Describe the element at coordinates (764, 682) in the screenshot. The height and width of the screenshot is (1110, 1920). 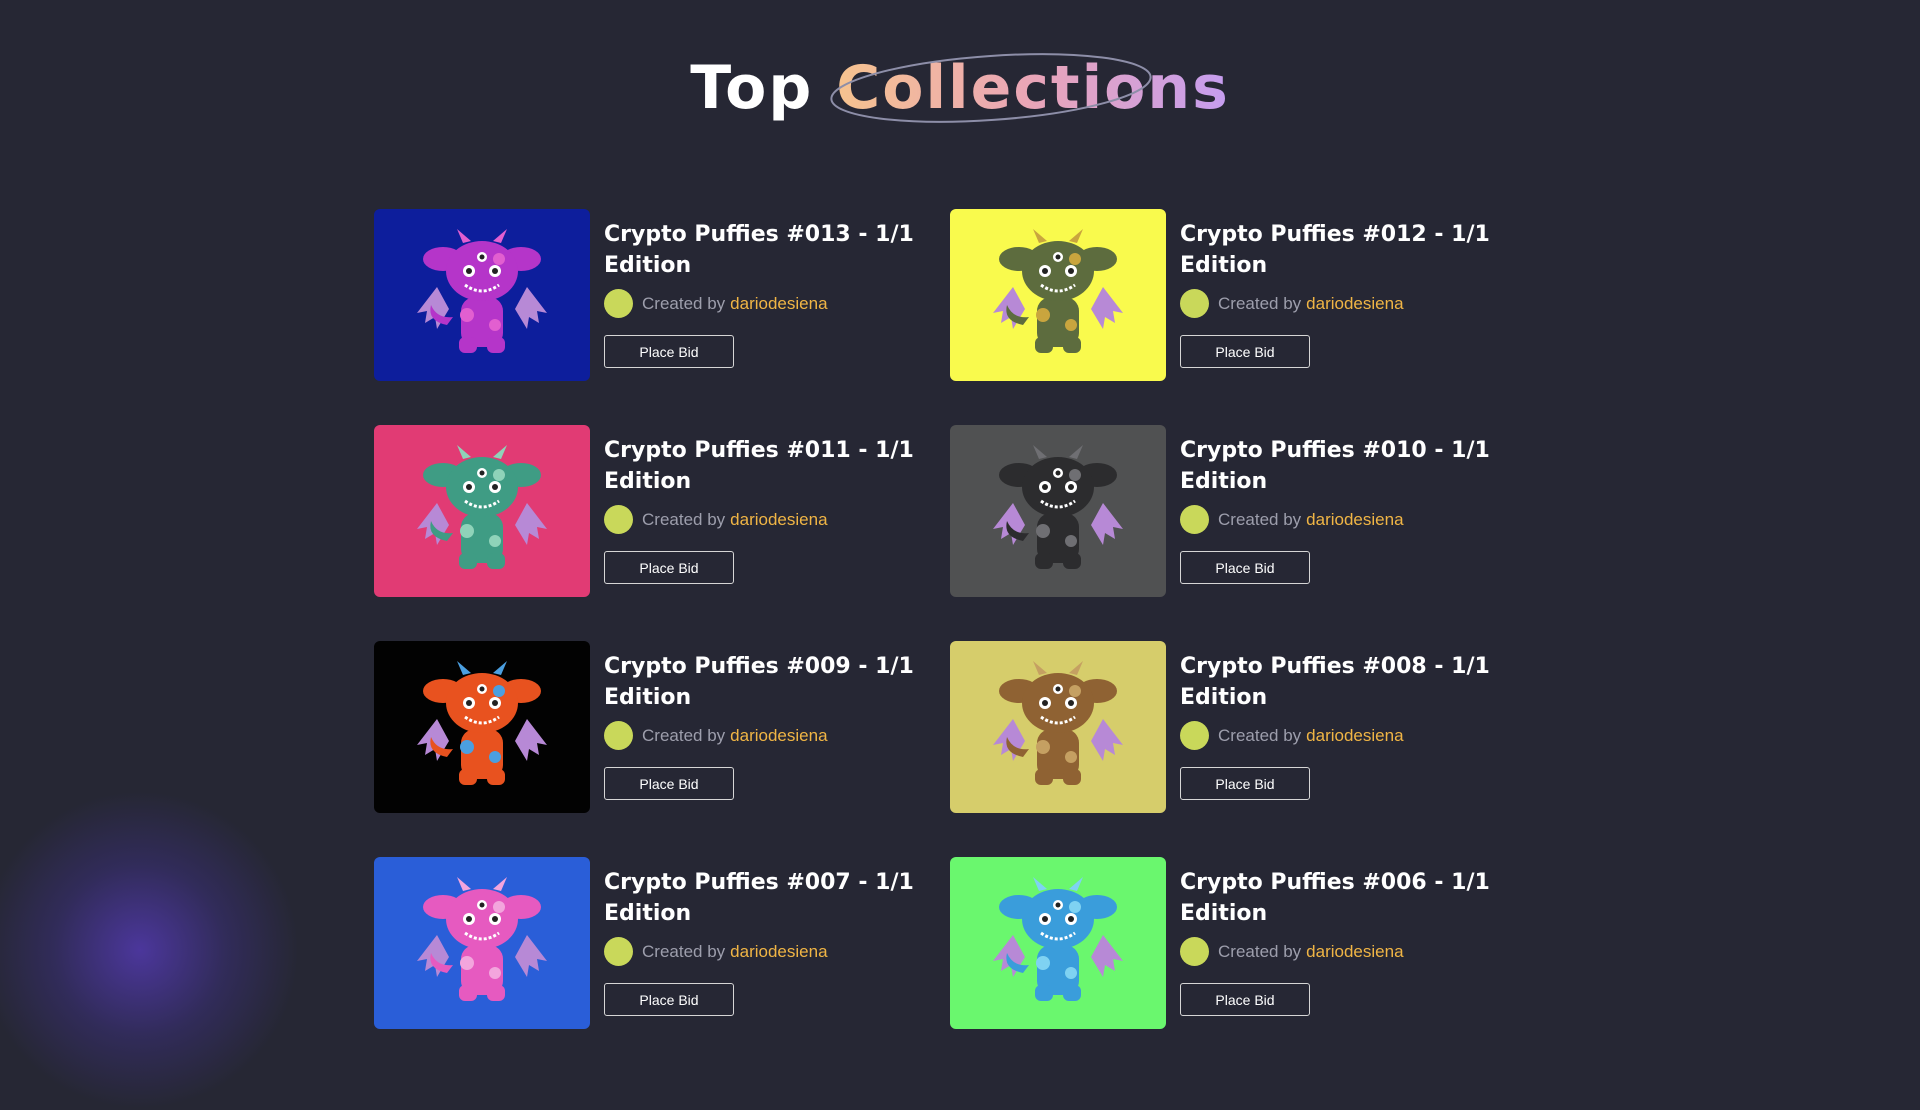
I see `card-title: Crypto Puffies #009 - 1/1 Edition` at that location.